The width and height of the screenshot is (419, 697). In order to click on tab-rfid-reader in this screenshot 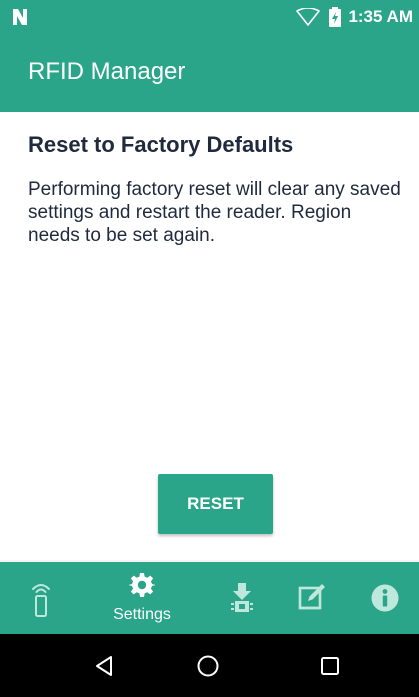, I will do `click(42, 598)`.